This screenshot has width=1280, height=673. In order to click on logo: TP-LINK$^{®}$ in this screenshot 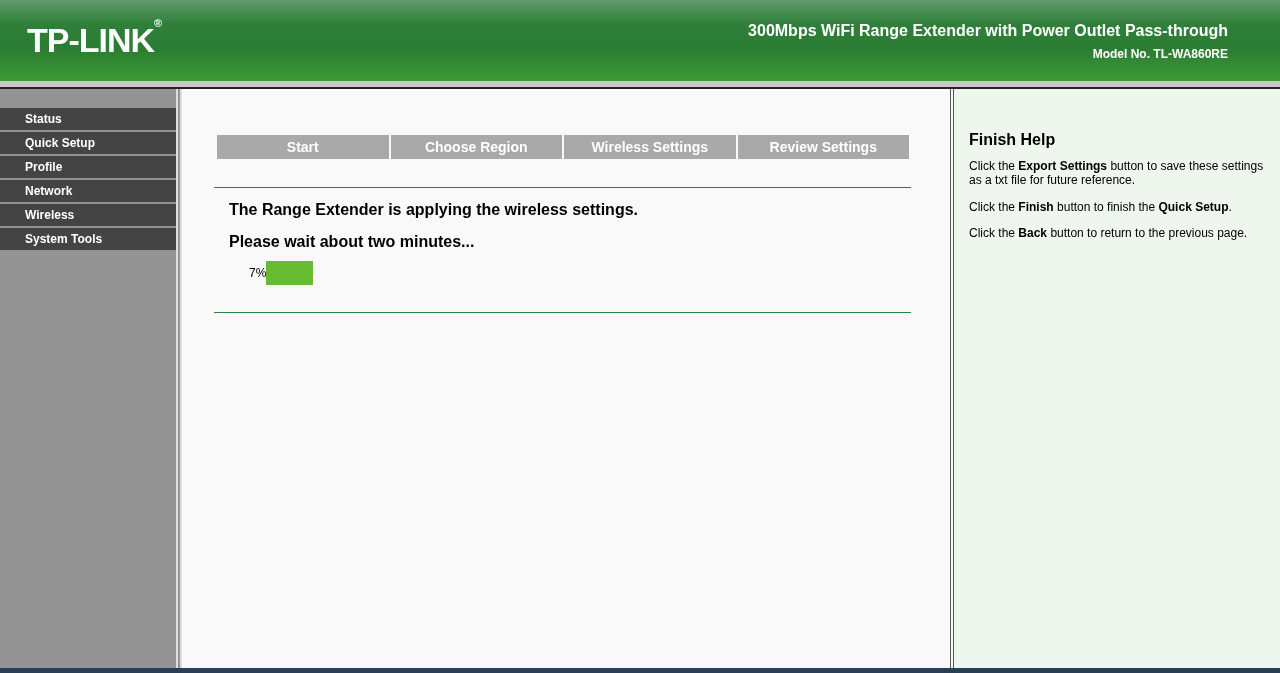, I will do `click(94, 40)`.